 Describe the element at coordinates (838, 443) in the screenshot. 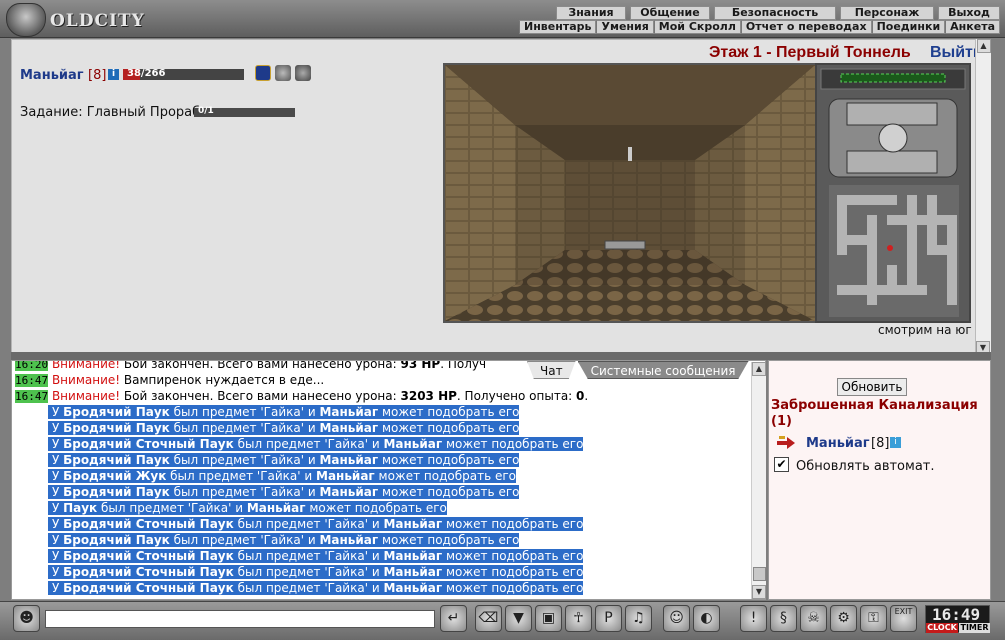

I see `online-player-name: Маньйаг` at that location.